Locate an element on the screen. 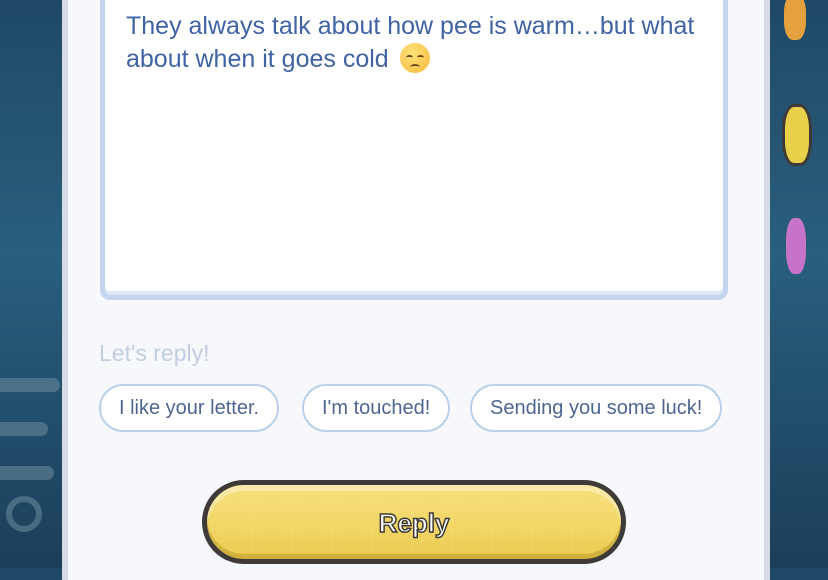 The width and height of the screenshot is (828, 580). ring-decoration is located at coordinates (24, 514).